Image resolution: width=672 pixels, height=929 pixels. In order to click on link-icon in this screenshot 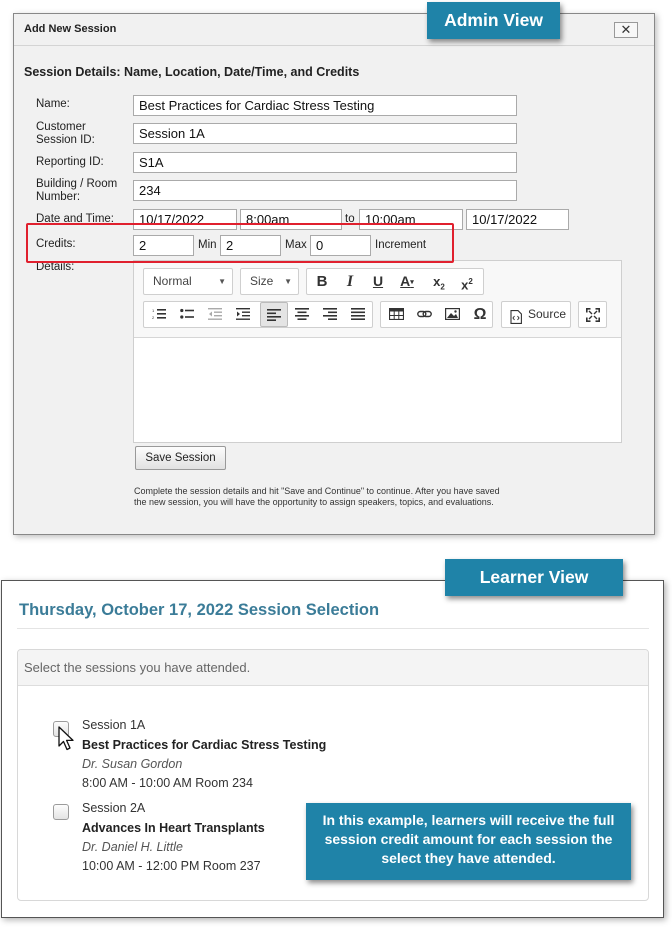, I will do `click(424, 314)`.